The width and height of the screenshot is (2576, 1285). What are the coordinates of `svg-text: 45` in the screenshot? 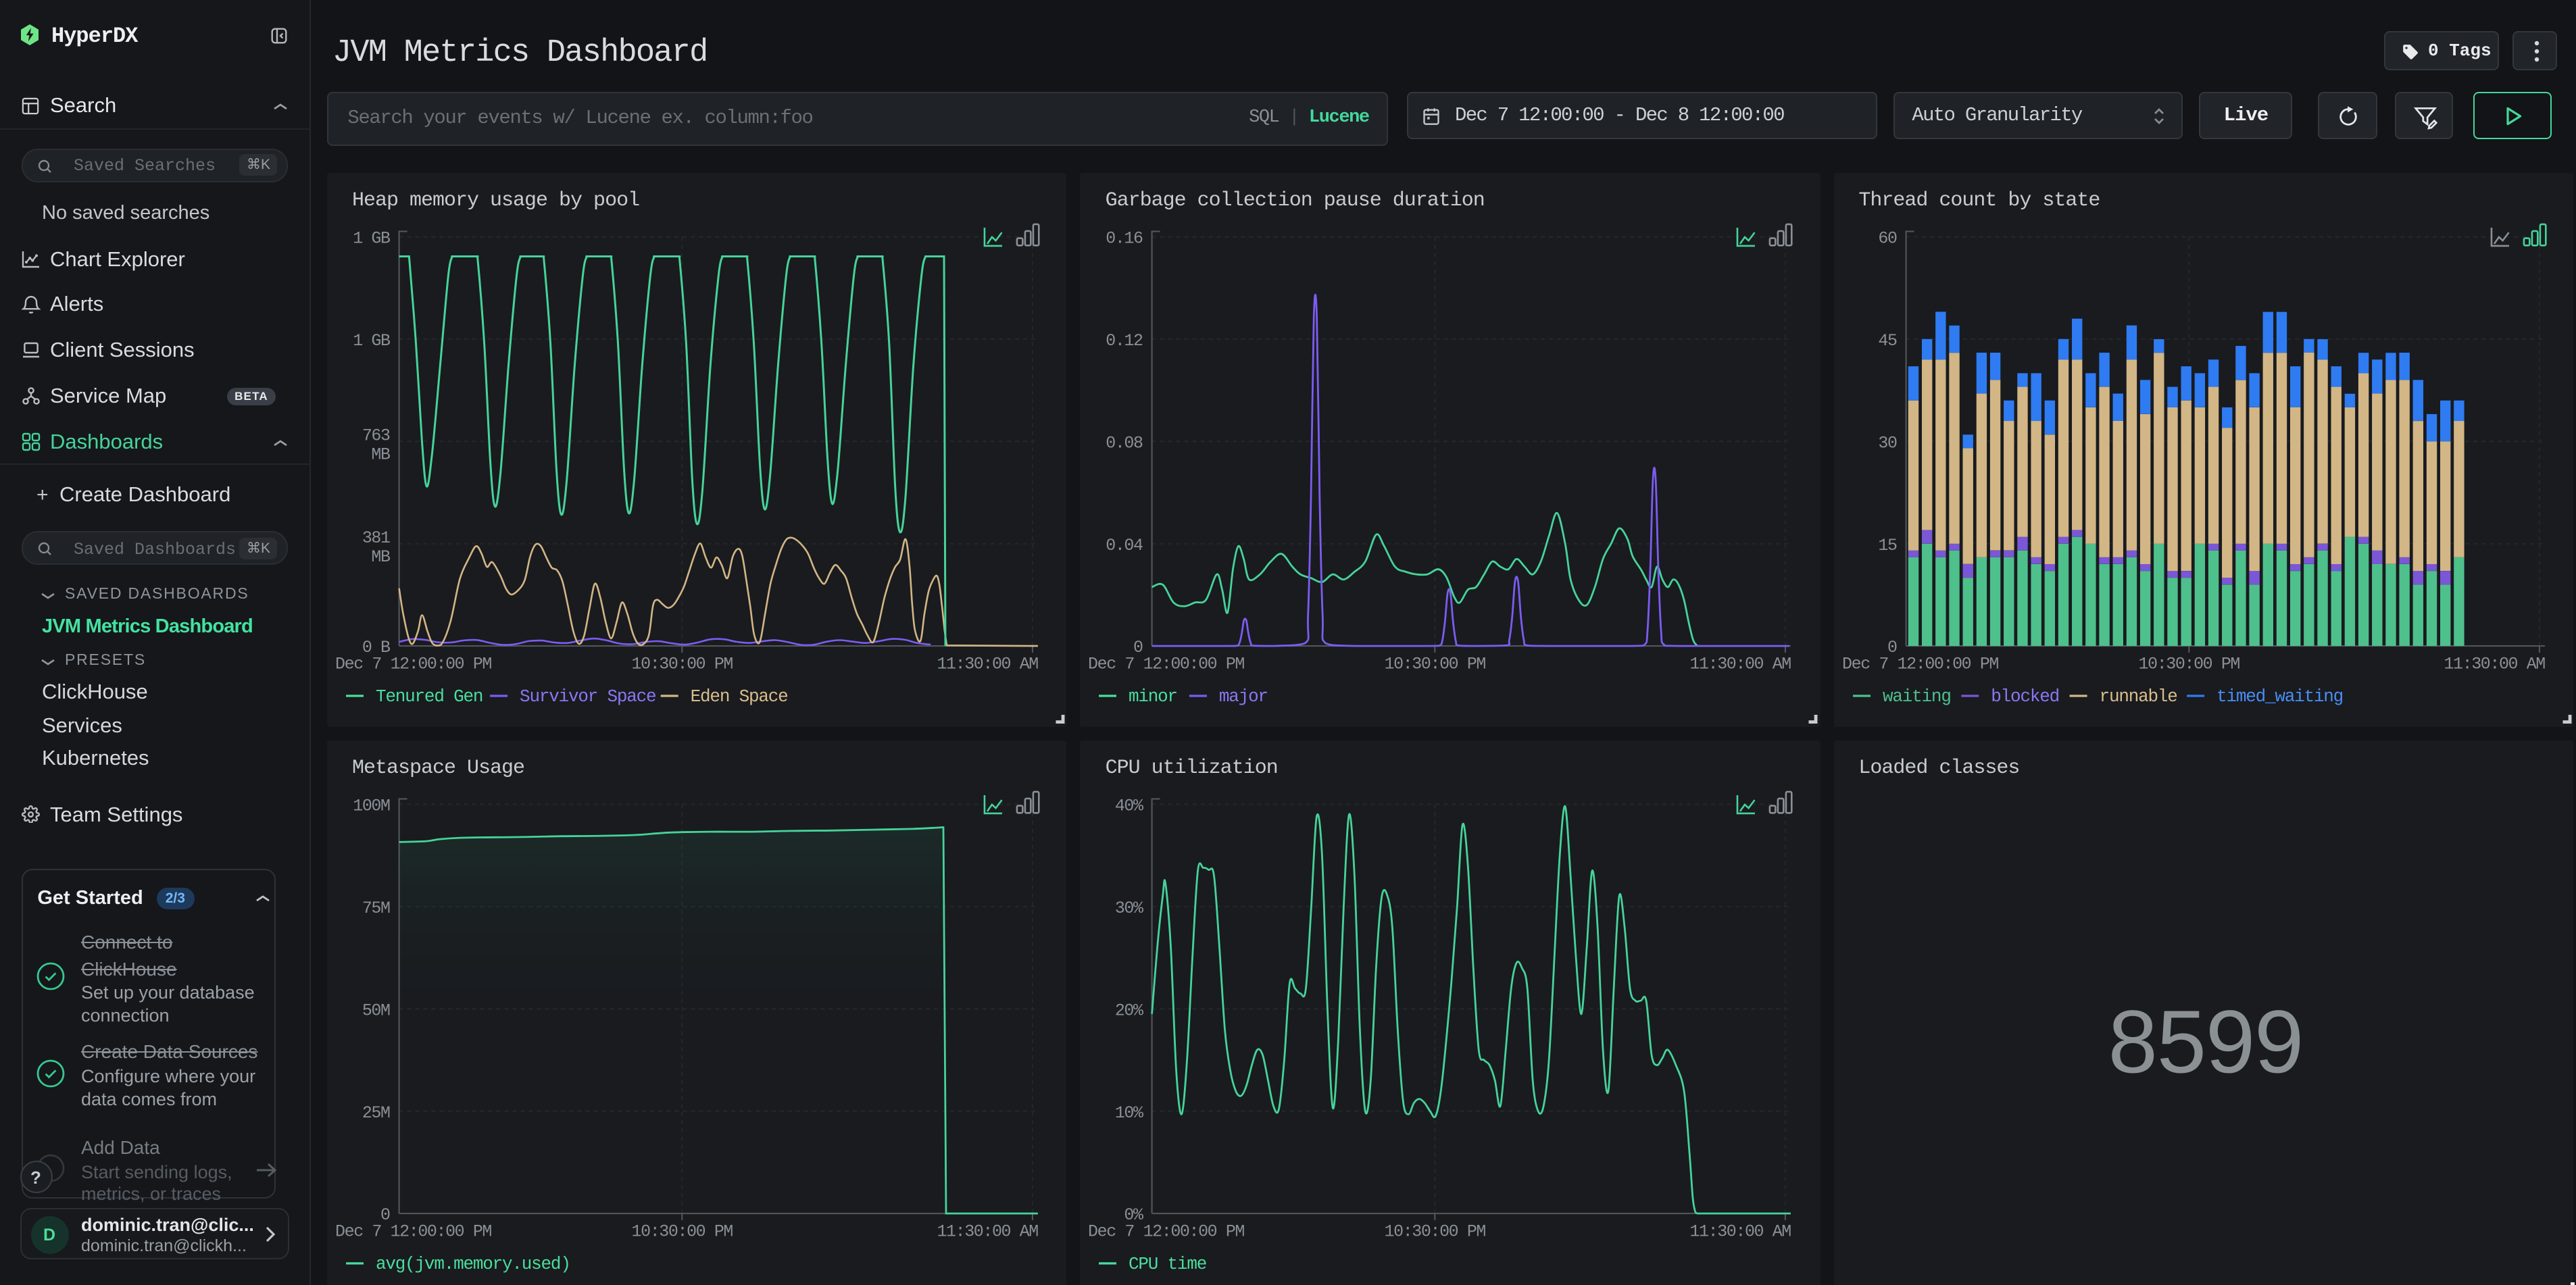 It's located at (1887, 340).